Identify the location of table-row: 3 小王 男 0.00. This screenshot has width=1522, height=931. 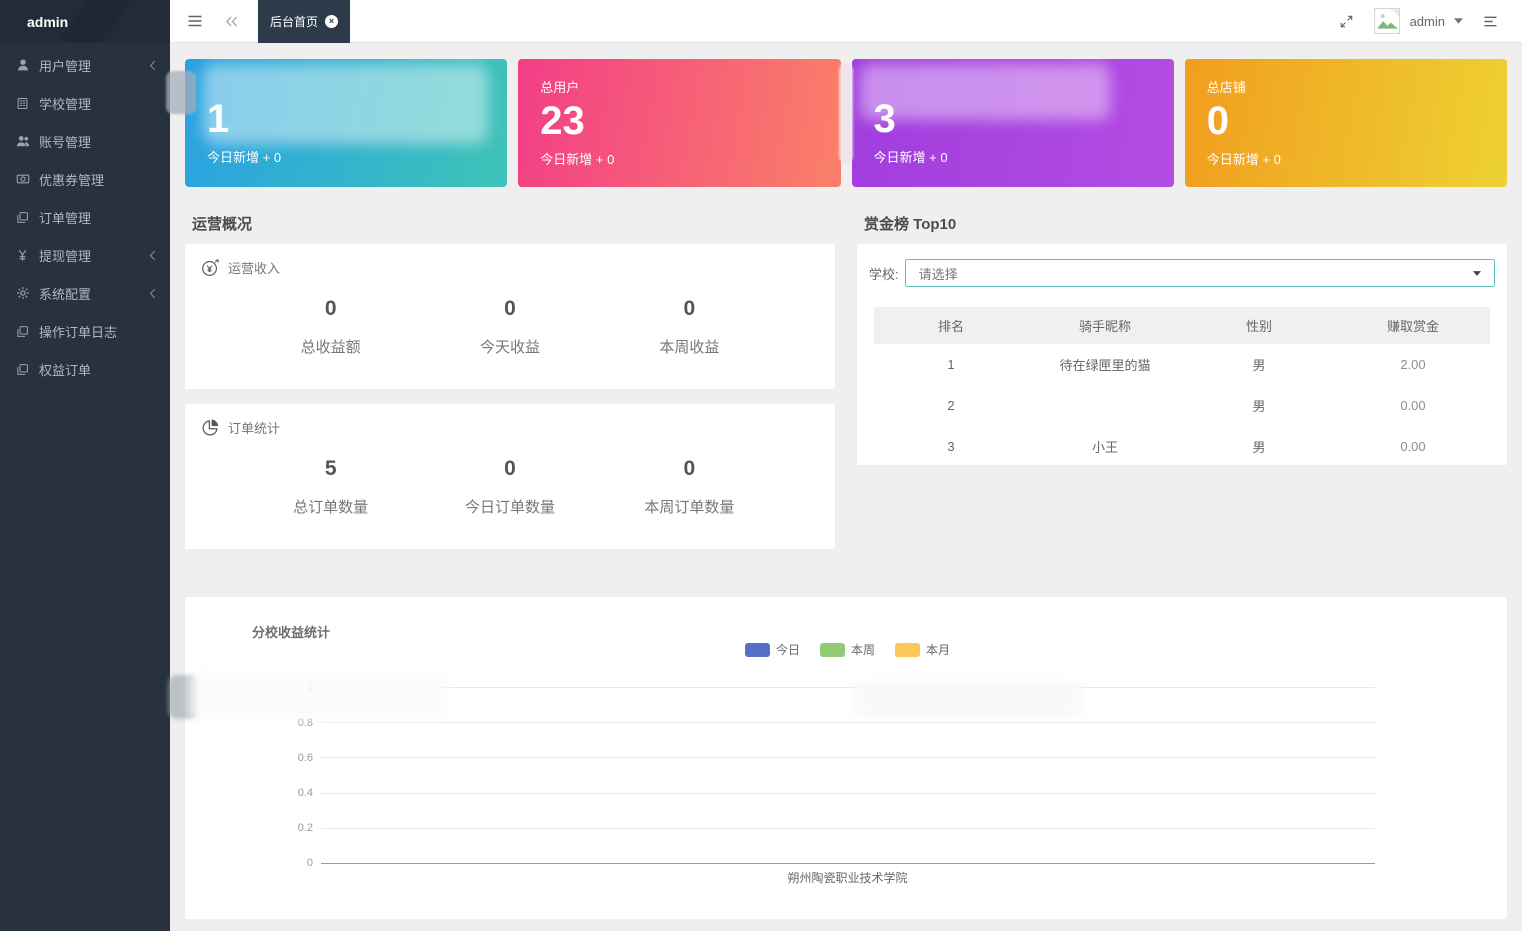
(1182, 446).